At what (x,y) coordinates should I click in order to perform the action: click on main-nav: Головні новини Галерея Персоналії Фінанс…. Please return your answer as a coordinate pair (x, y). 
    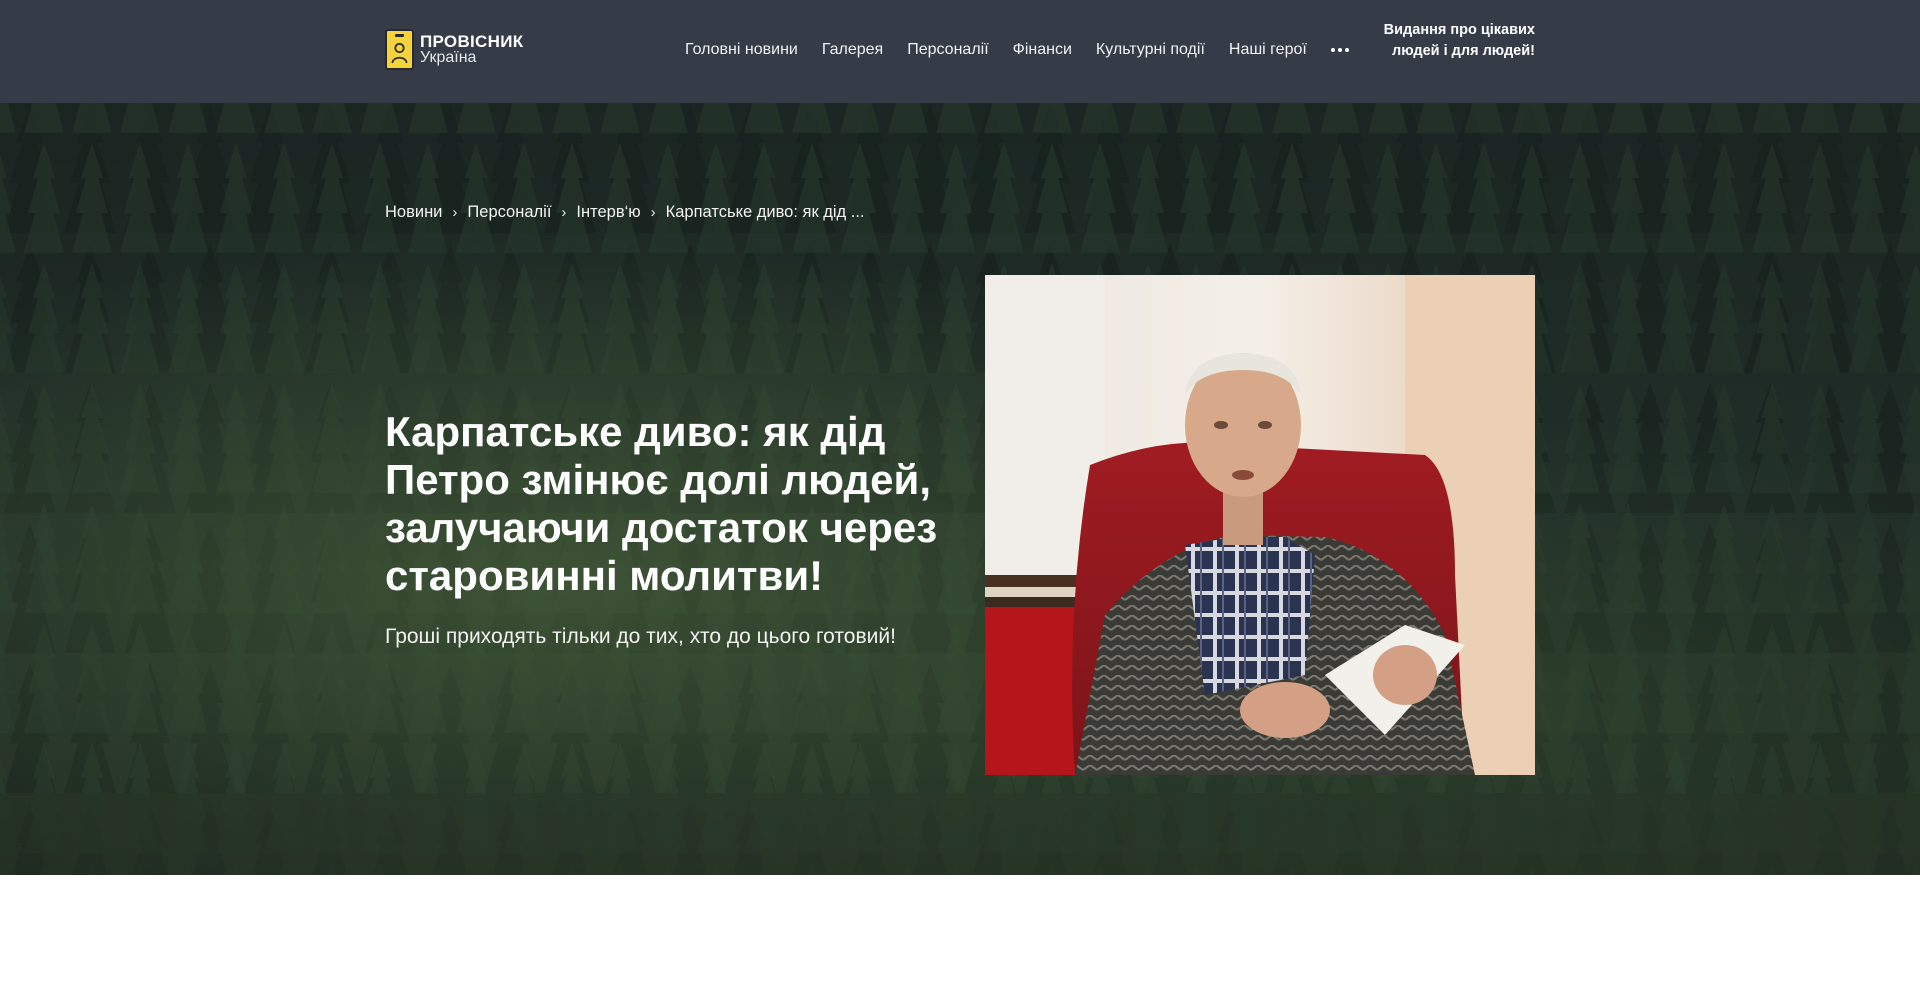
    Looking at the image, I should click on (1017, 50).